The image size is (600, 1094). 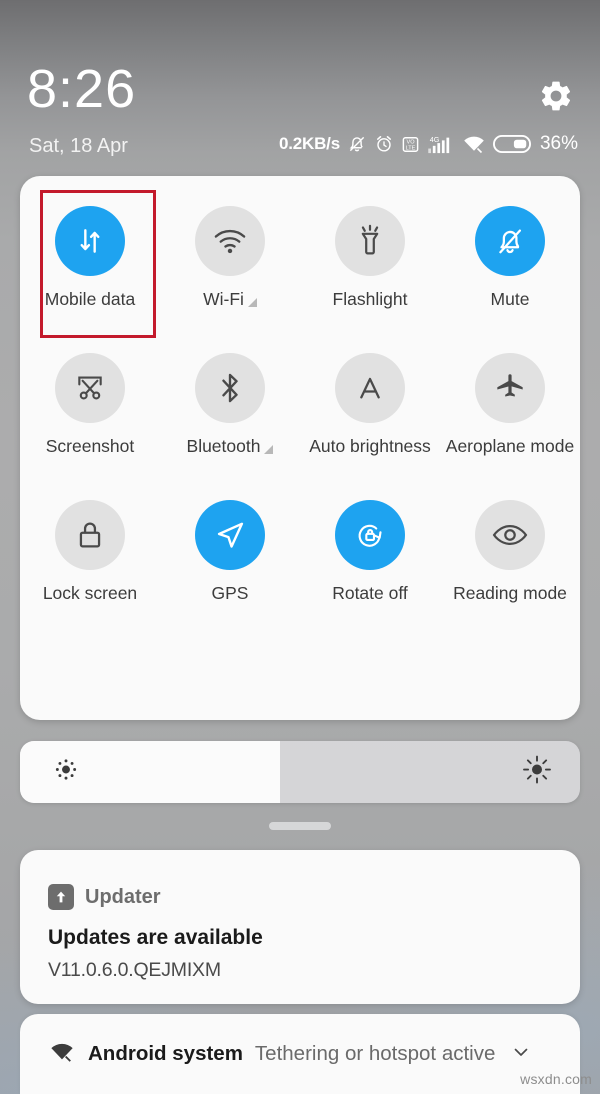 What do you see at coordinates (230, 299) in the screenshot?
I see `tile-label: Wi-Fi` at bounding box center [230, 299].